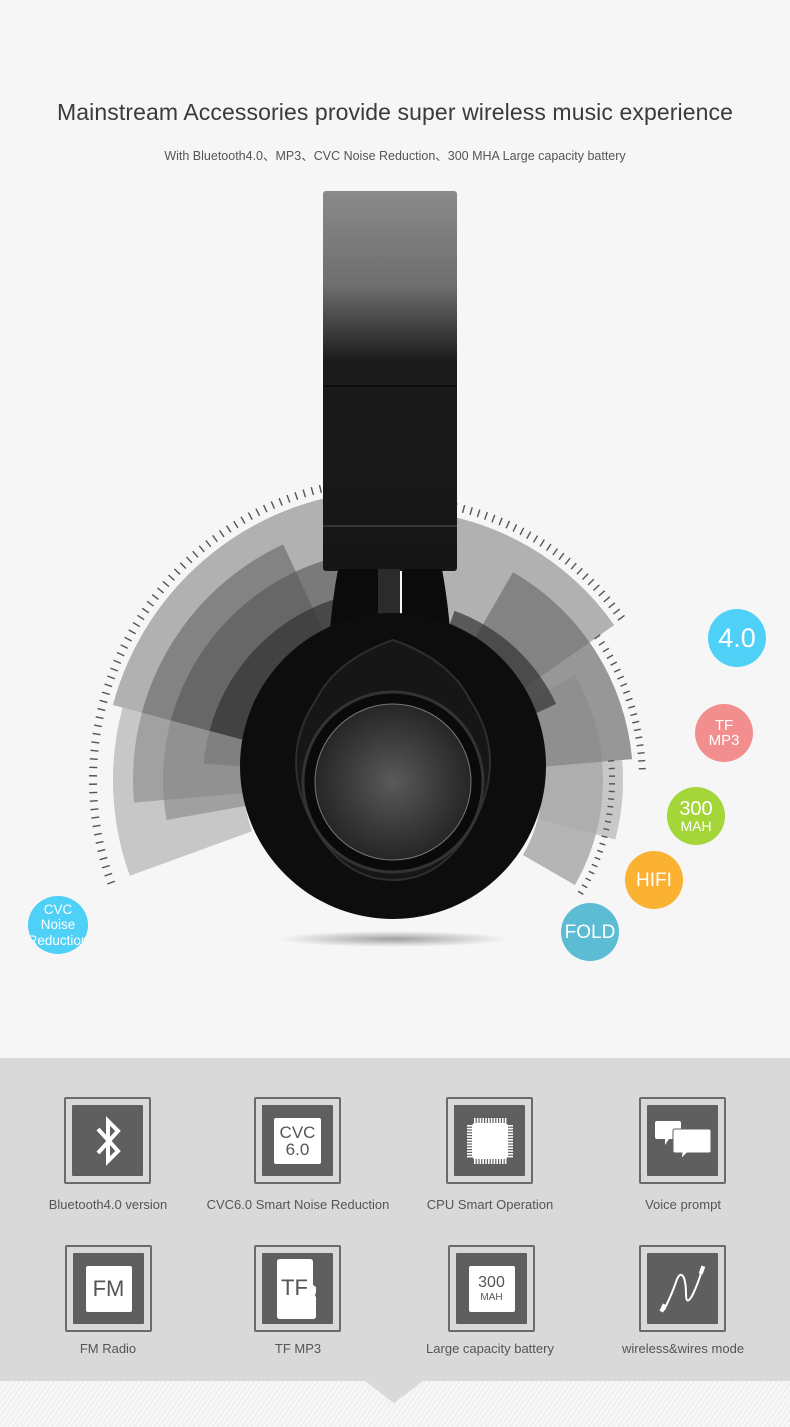 The width and height of the screenshot is (790, 1427). Describe the element at coordinates (294, 1287) in the screenshot. I see `tile-text: TF` at that location.